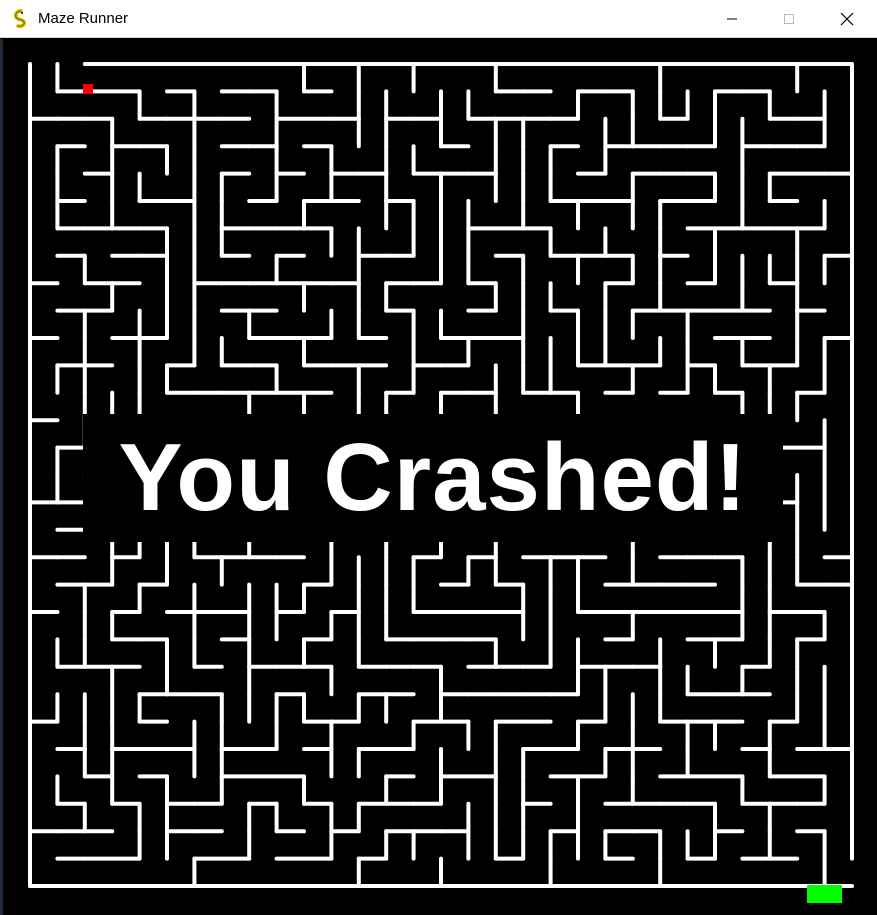 Image resolution: width=877 pixels, height=915 pixels. I want to click on window-title: Maze Runner, so click(83, 18).